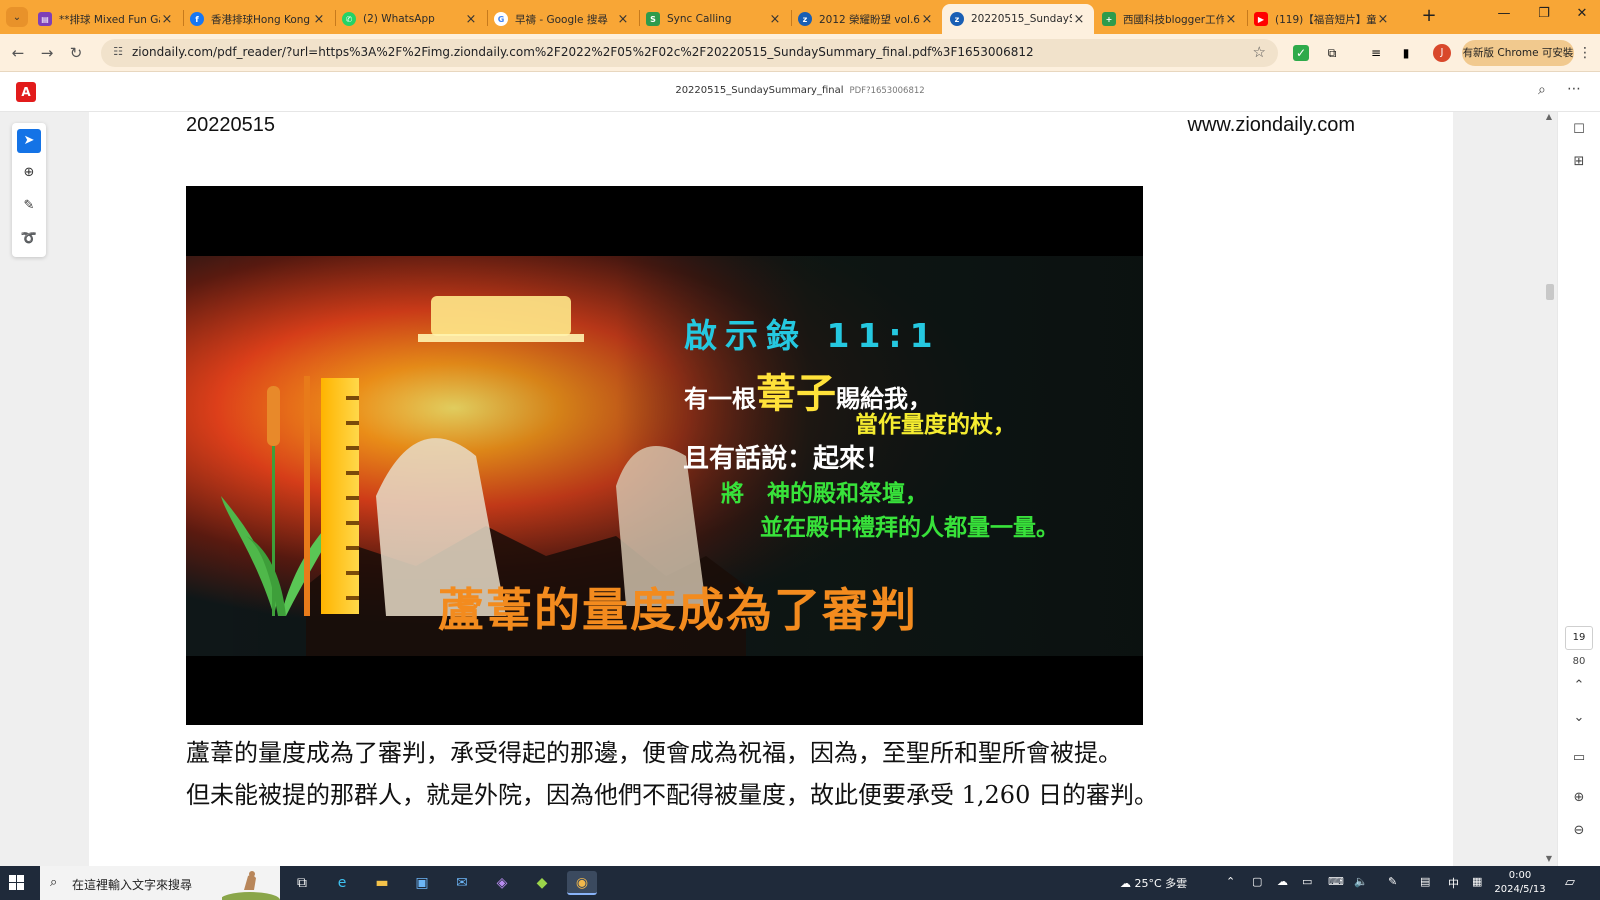 This screenshot has width=1600, height=900. I want to click on tab-title: 早禱 - Google 搜尋, so click(561, 19).